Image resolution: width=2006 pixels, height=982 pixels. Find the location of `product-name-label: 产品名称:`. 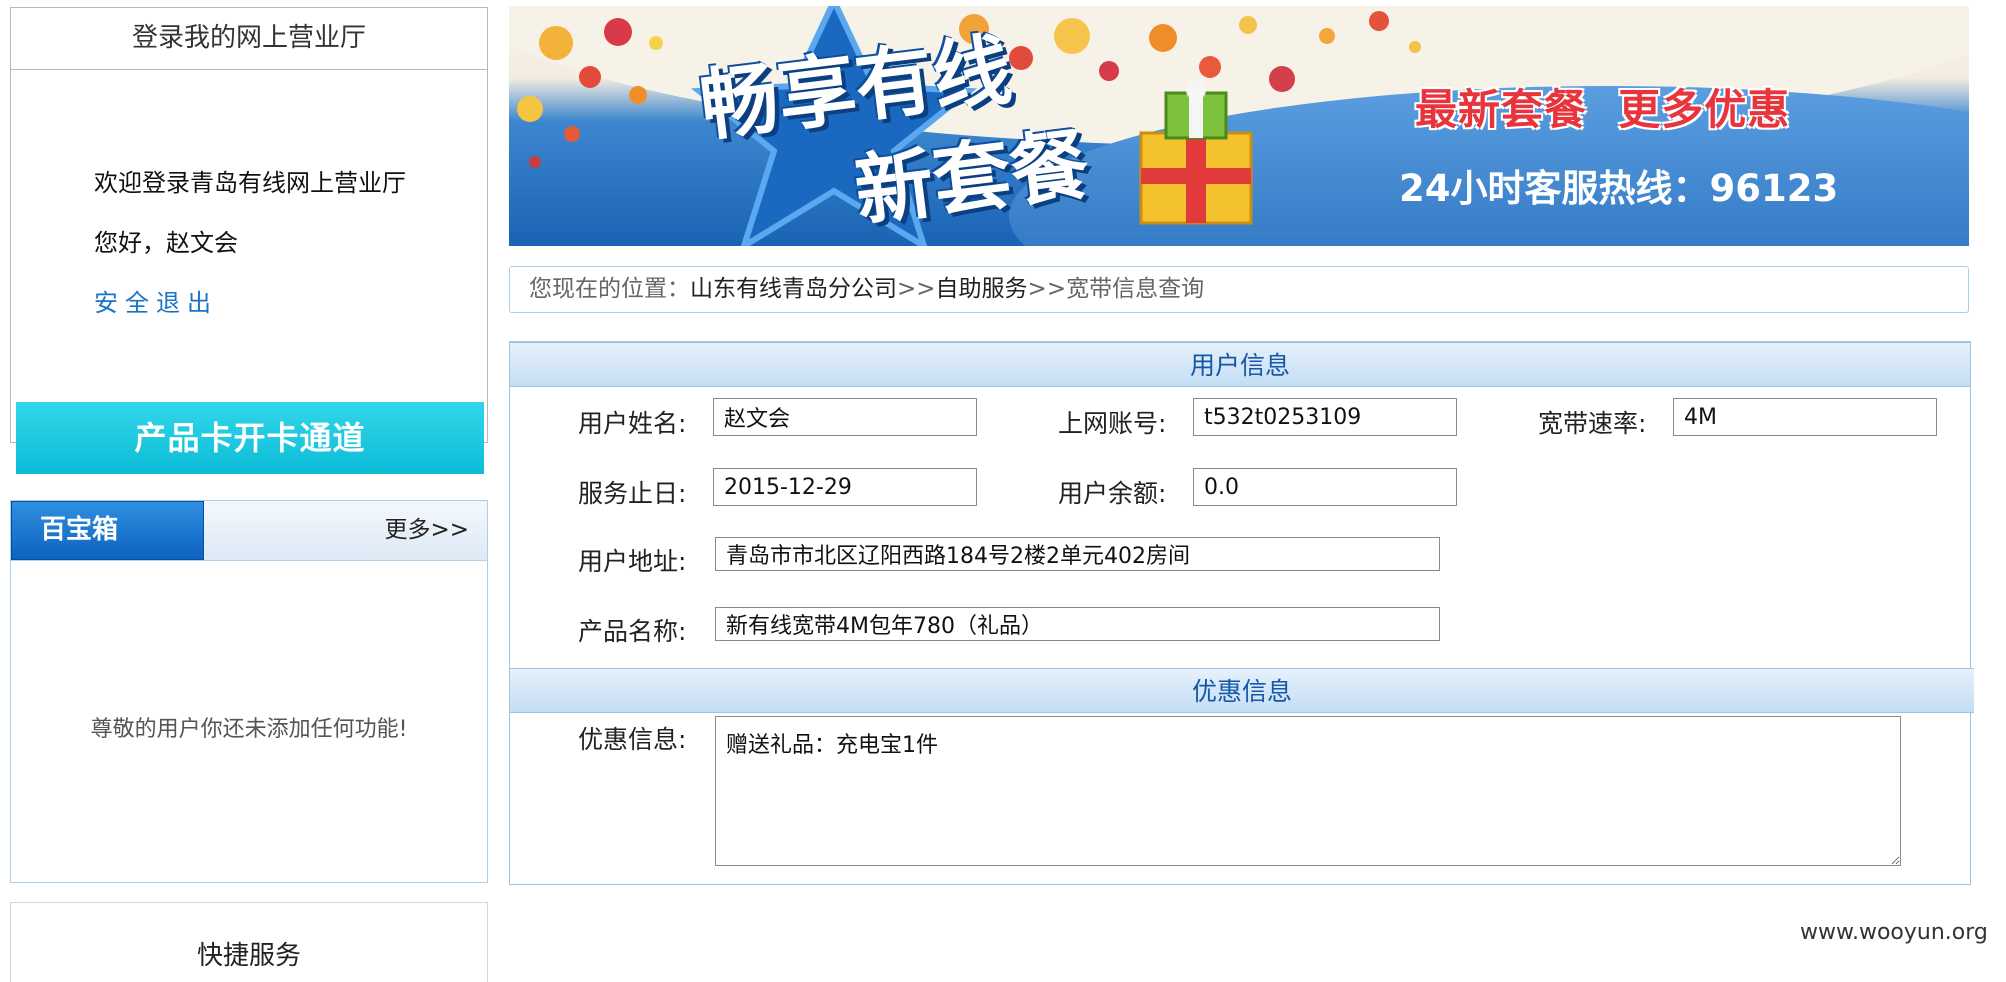

product-name-label: 产品名称: is located at coordinates (632, 631).